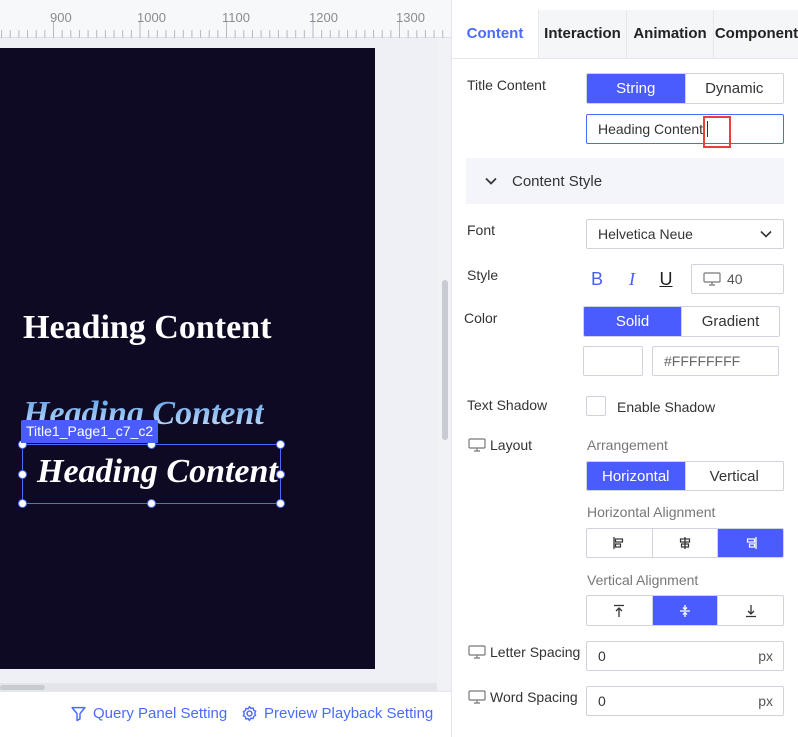 This screenshot has width=798, height=737. I want to click on align-top-button, so click(620, 610).